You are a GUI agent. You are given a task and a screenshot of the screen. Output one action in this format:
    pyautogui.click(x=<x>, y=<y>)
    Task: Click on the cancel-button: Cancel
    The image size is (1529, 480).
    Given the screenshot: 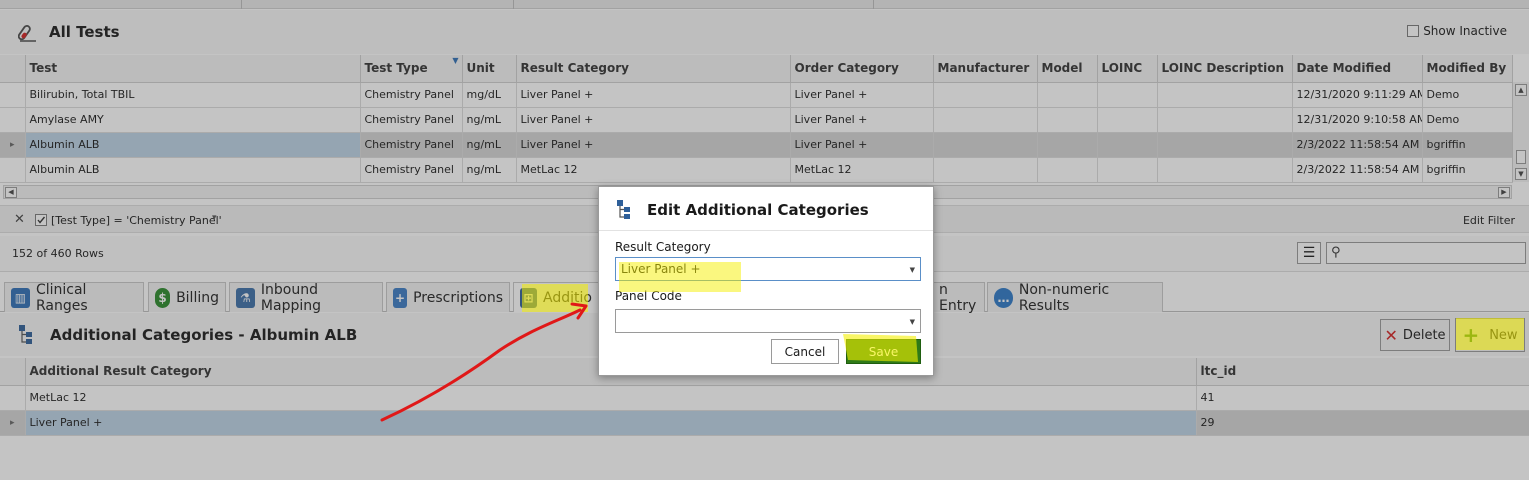 What is the action you would take?
    pyautogui.click(x=805, y=351)
    